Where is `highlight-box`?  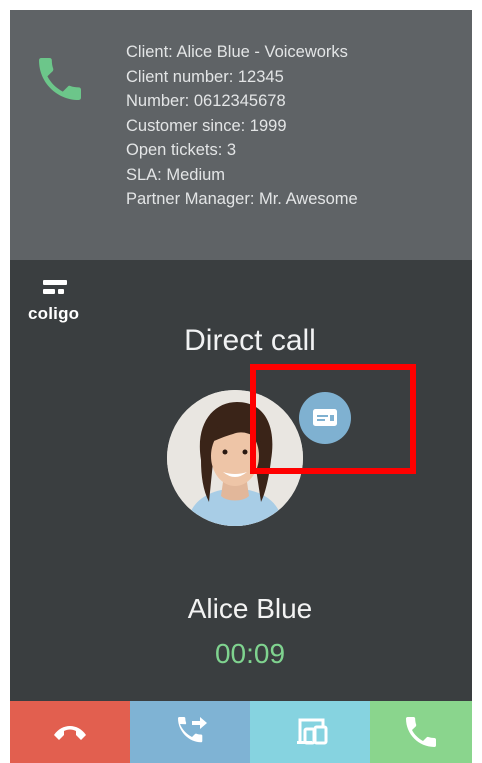 highlight-box is located at coordinates (333, 419).